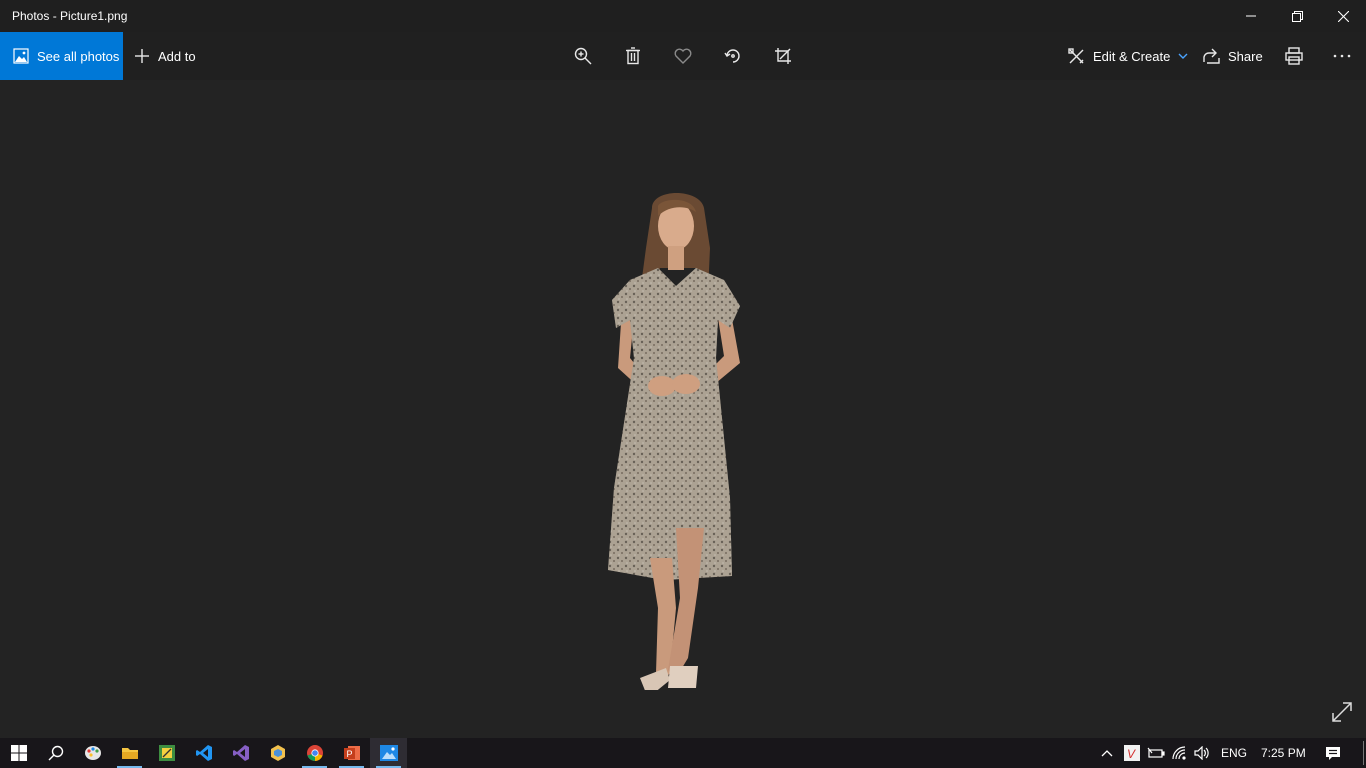 Image resolution: width=1366 pixels, height=768 pixels. I want to click on vscode-icon, so click(203, 753).